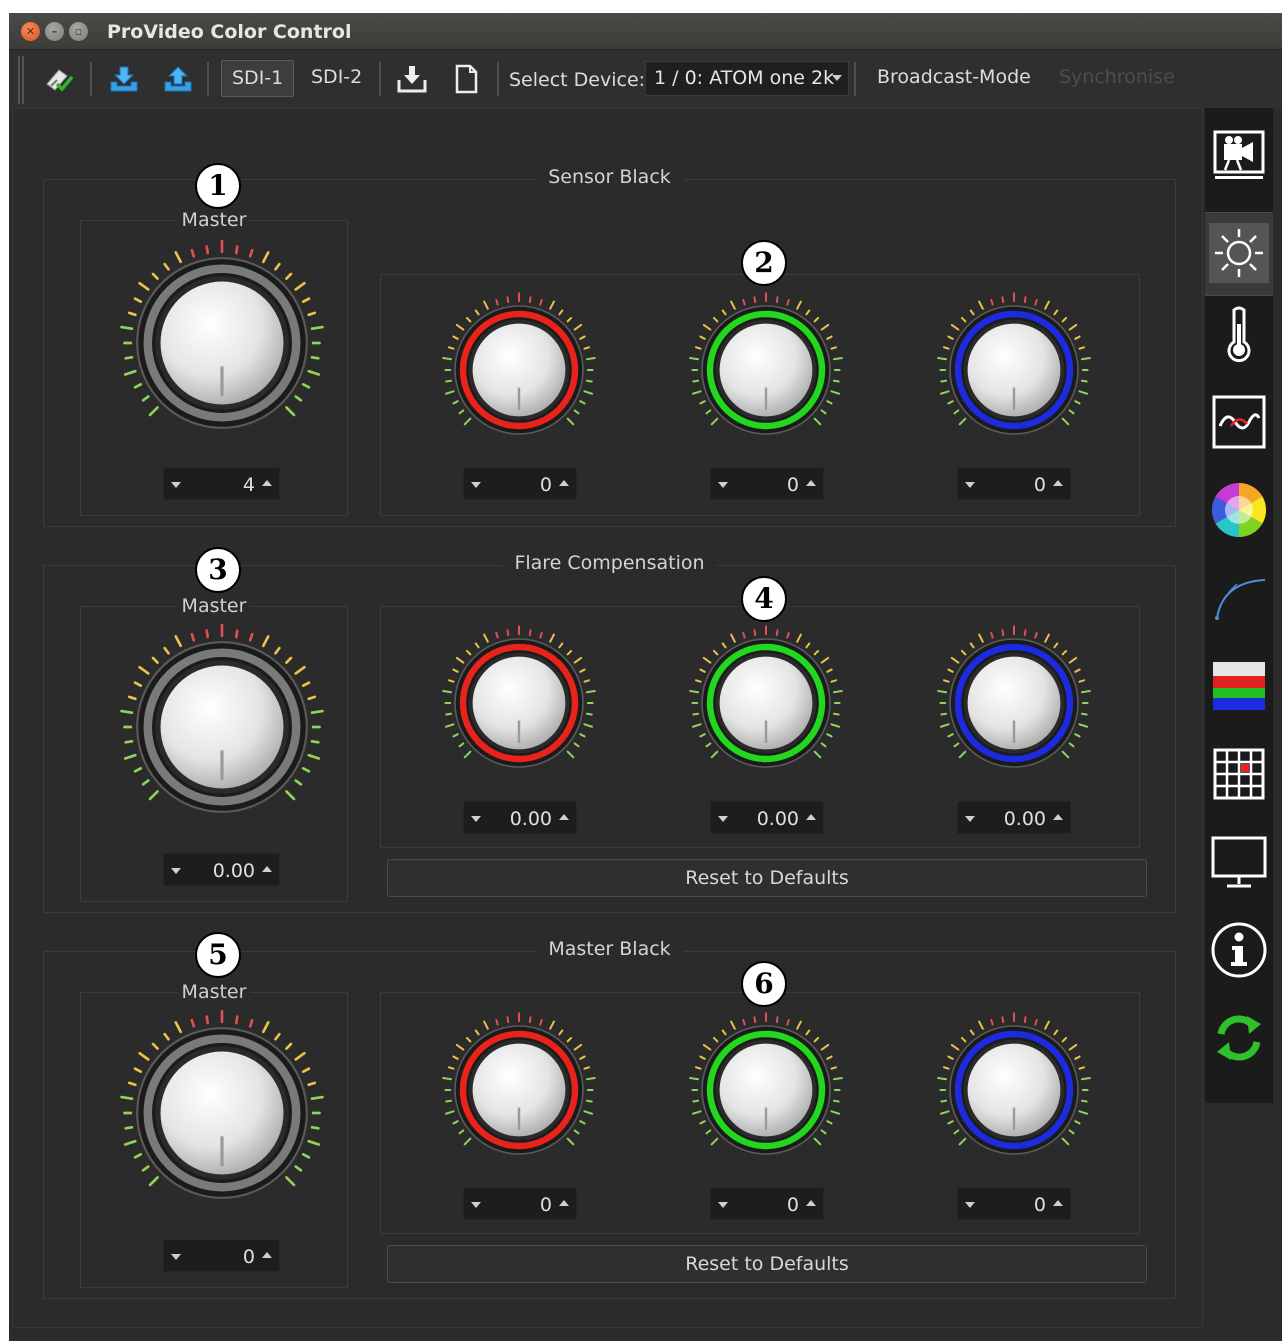 This screenshot has height=1341, width=1282. Describe the element at coordinates (1239, 154) in the screenshot. I see `sidebar-item-camera` at that location.